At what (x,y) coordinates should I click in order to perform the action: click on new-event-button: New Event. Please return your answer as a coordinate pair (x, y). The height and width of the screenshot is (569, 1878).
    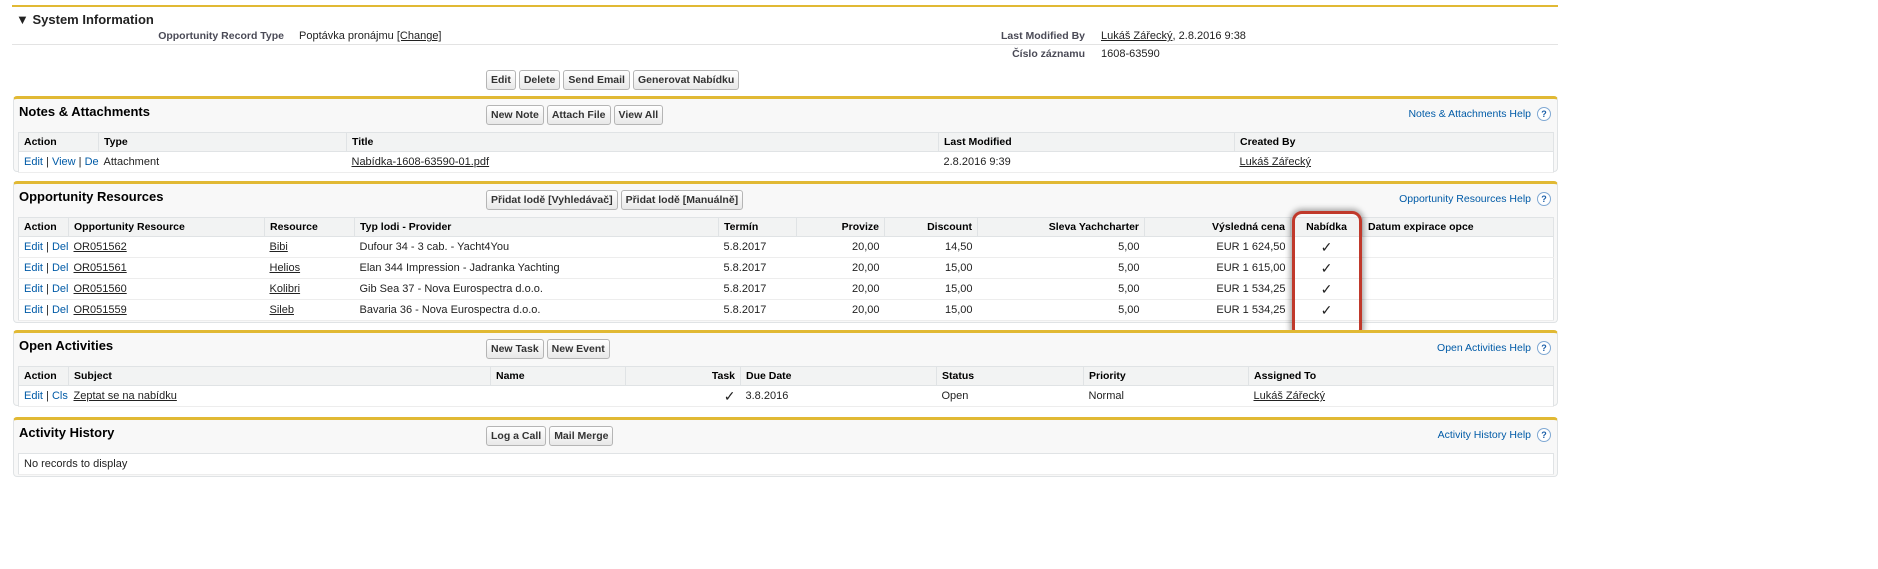
    Looking at the image, I should click on (578, 349).